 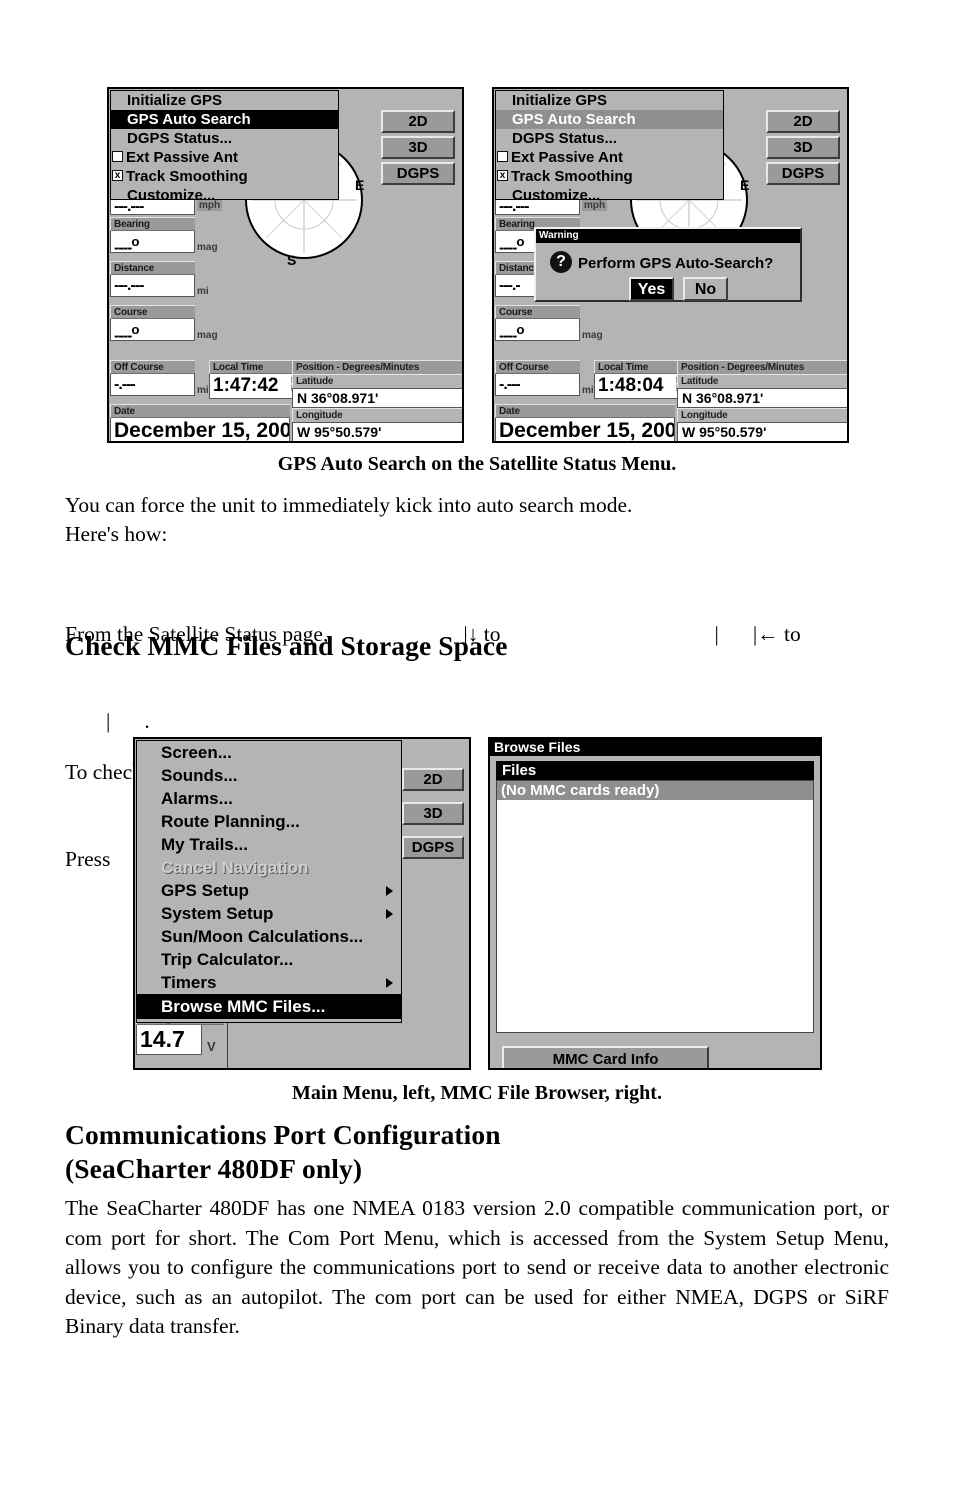 I want to click on course-label: Course, so click(x=537, y=312).